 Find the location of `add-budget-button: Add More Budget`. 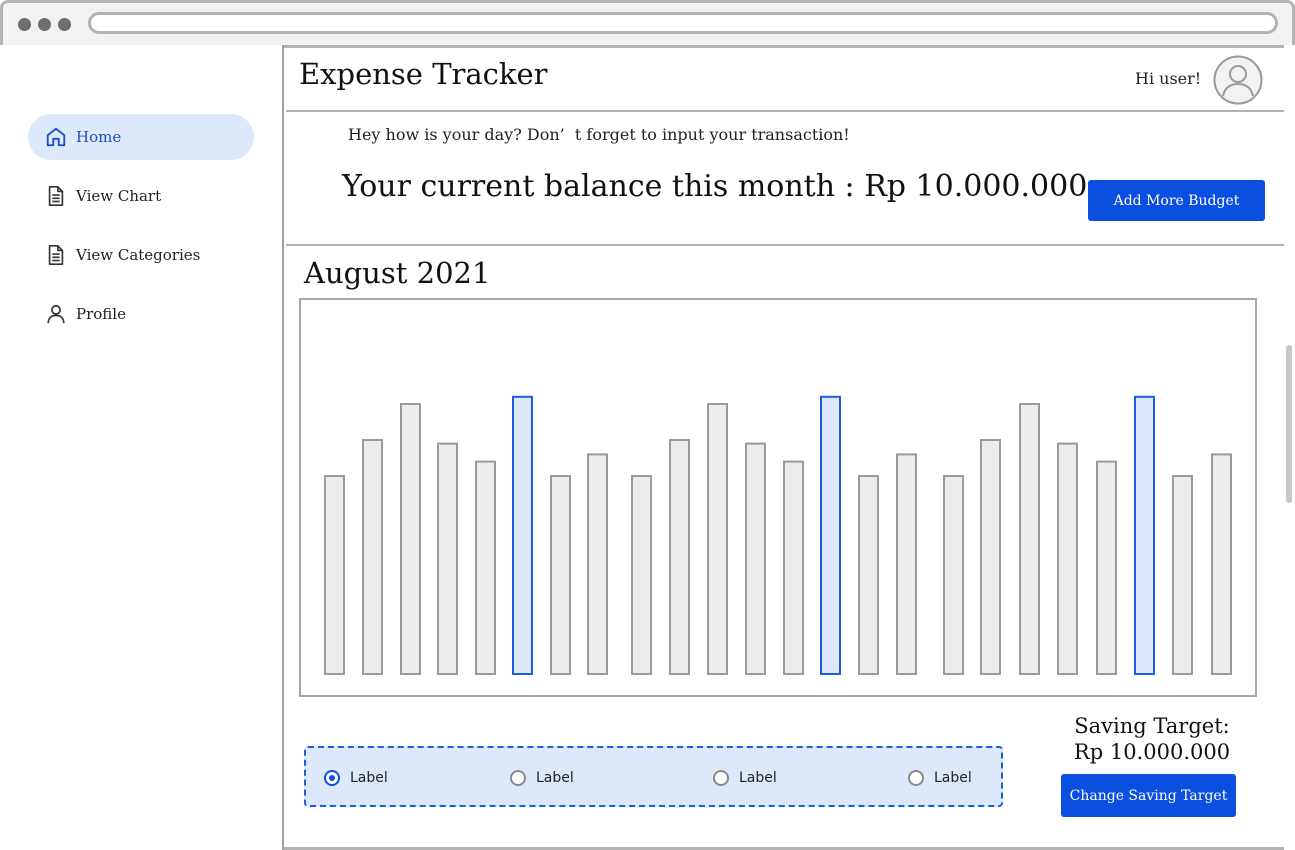

add-budget-button: Add More Budget is located at coordinates (1176, 200).